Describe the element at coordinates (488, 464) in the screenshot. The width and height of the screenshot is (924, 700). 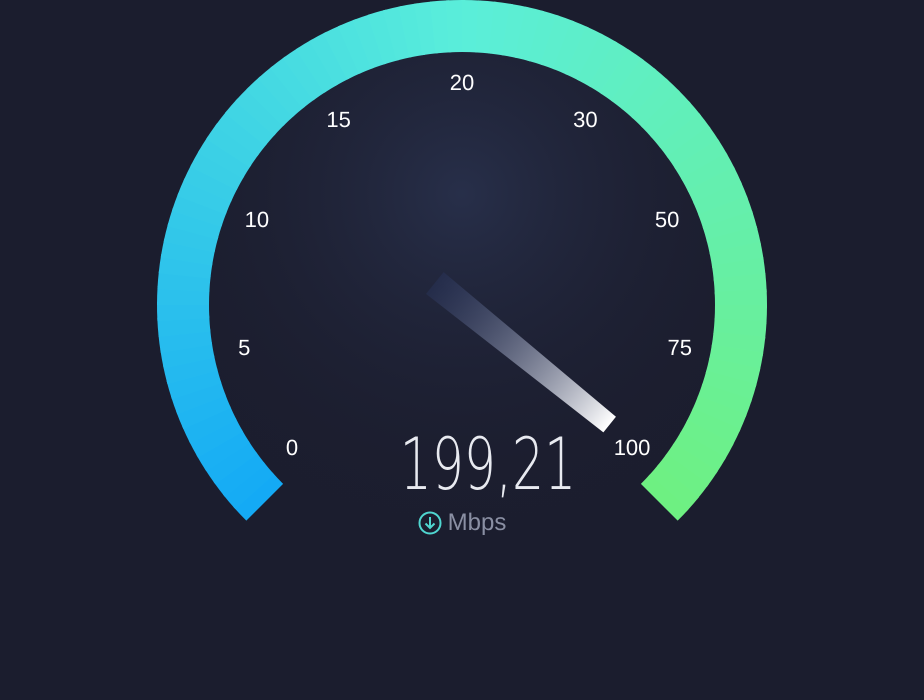
I see `speed-value: 199,21` at that location.